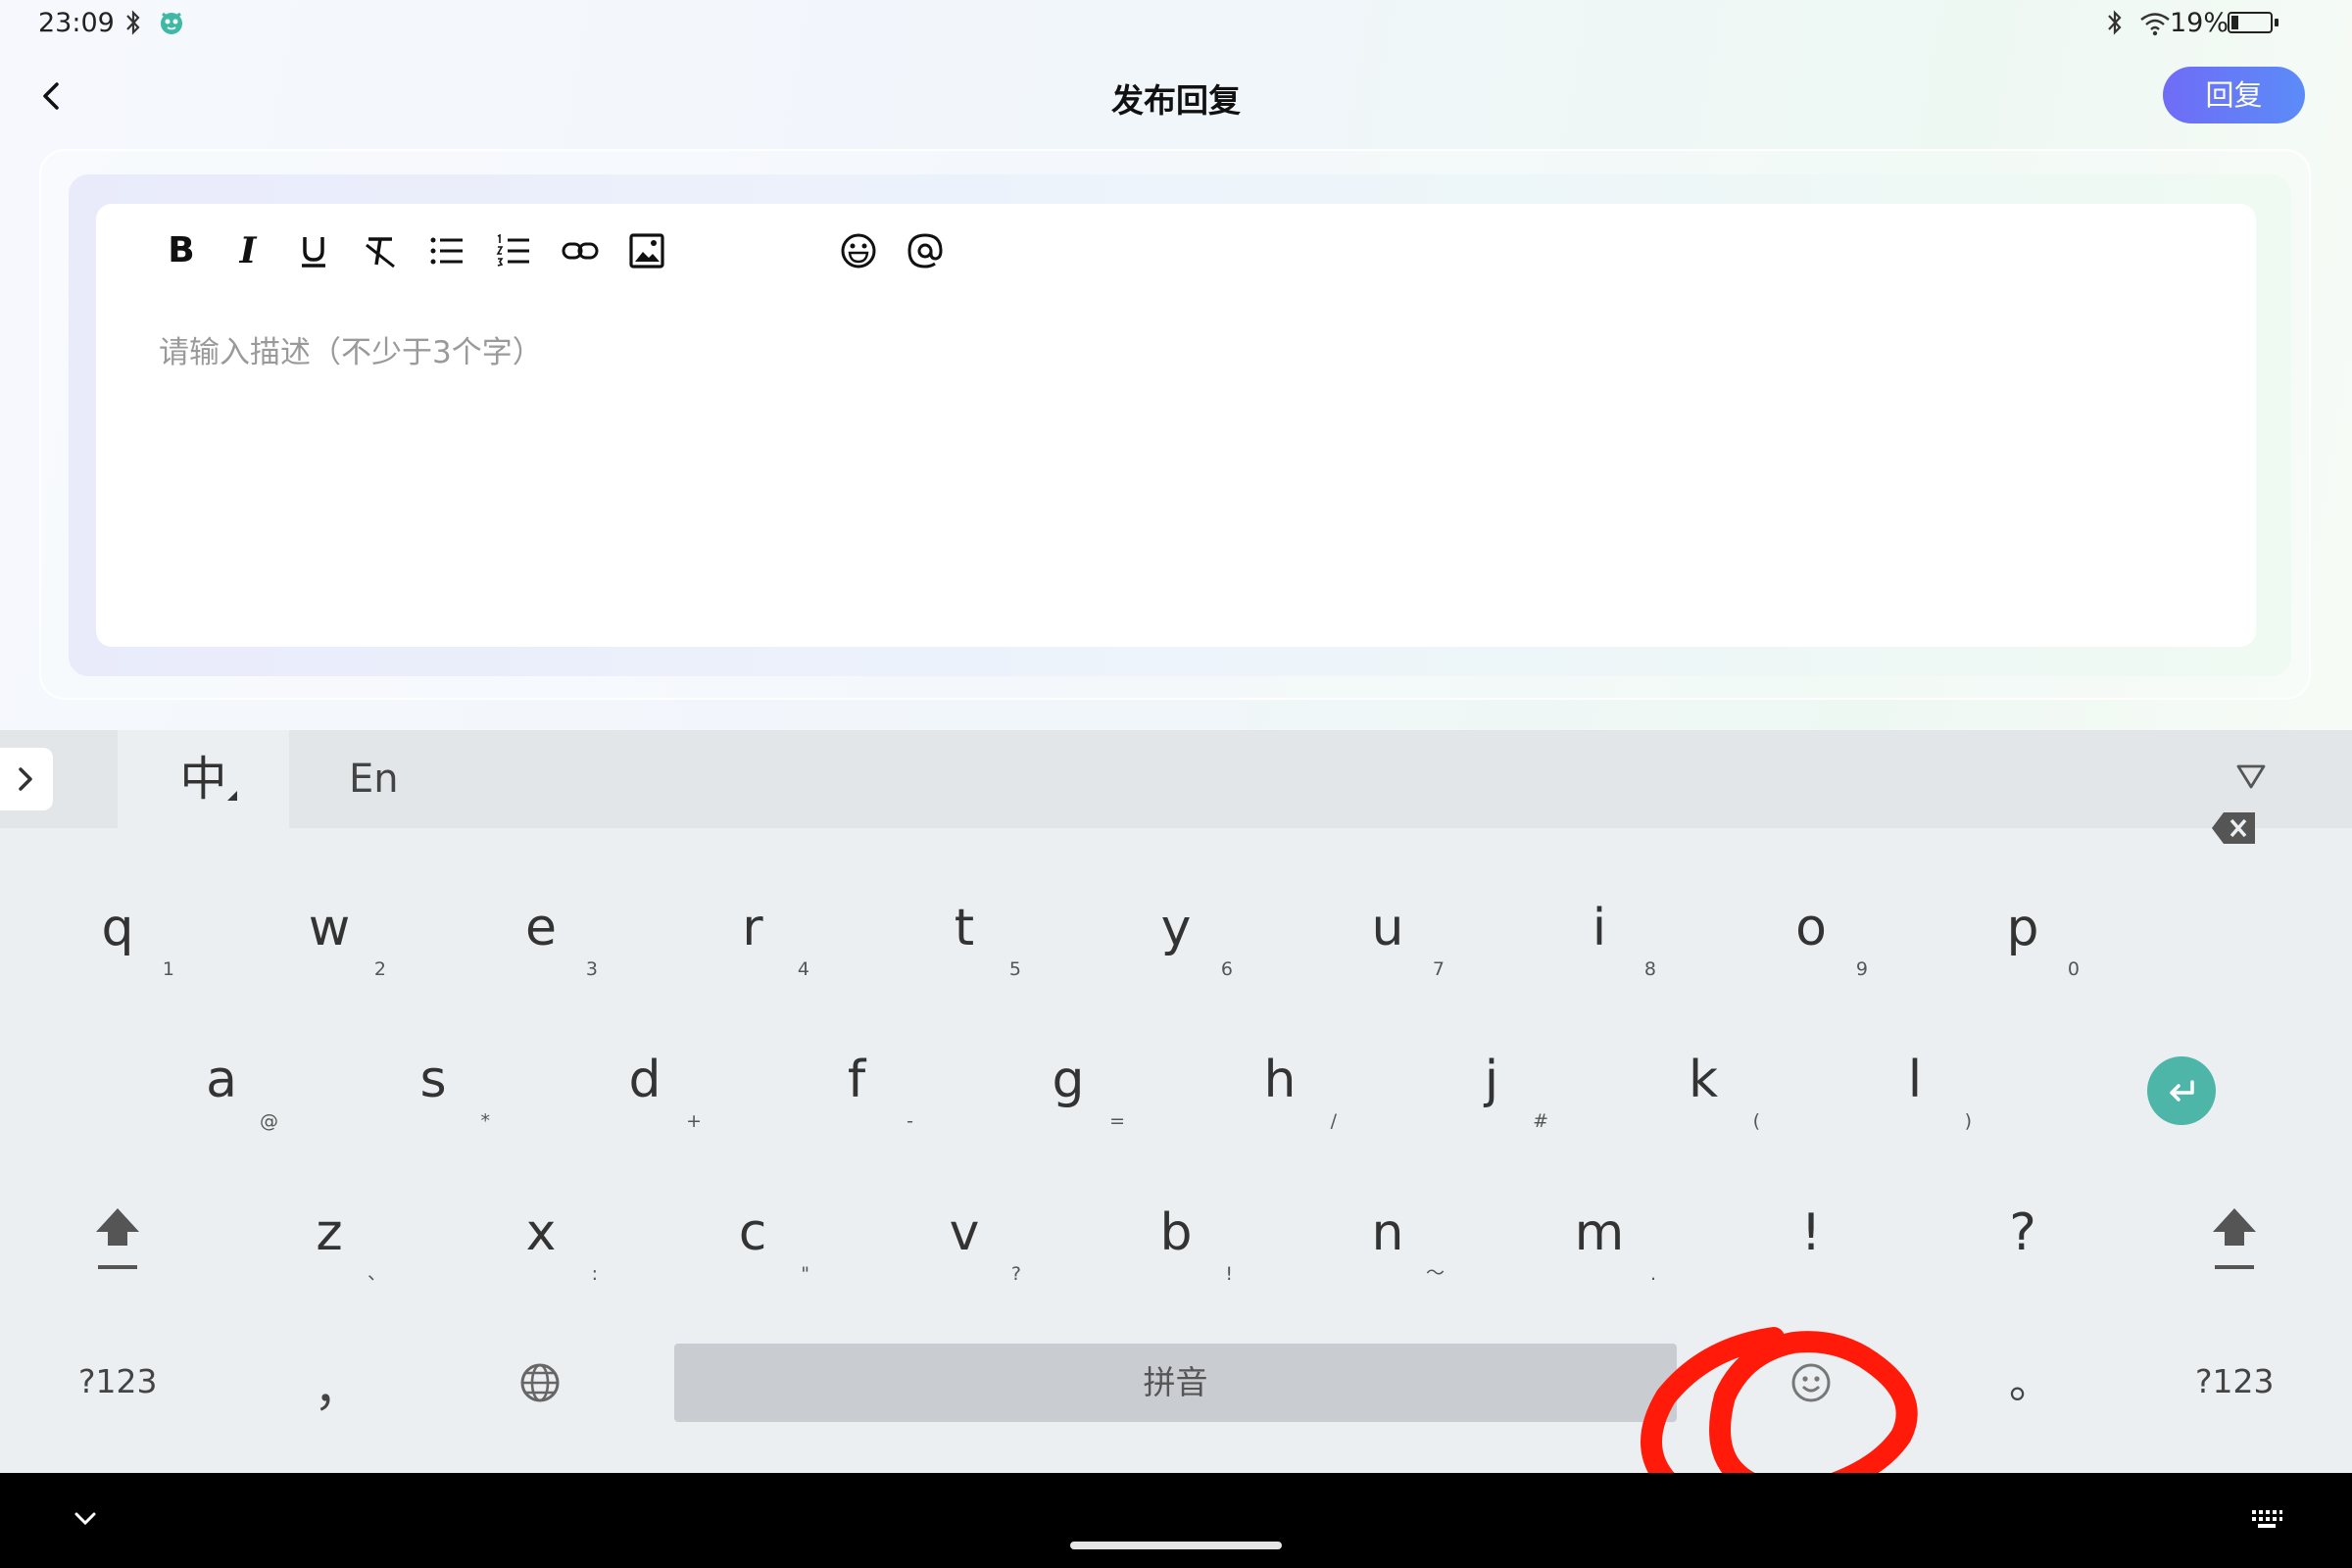 The image size is (2352, 1568). I want to click on image-icon, so click(646, 250).